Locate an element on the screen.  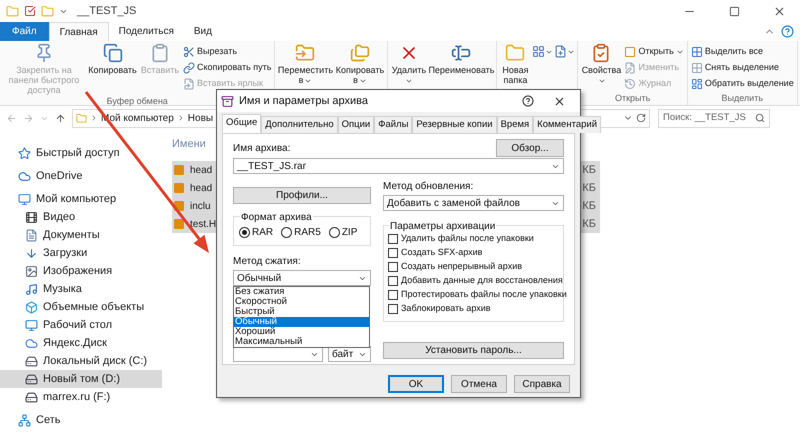
nav-item: OneDrive is located at coordinates (81, 176).